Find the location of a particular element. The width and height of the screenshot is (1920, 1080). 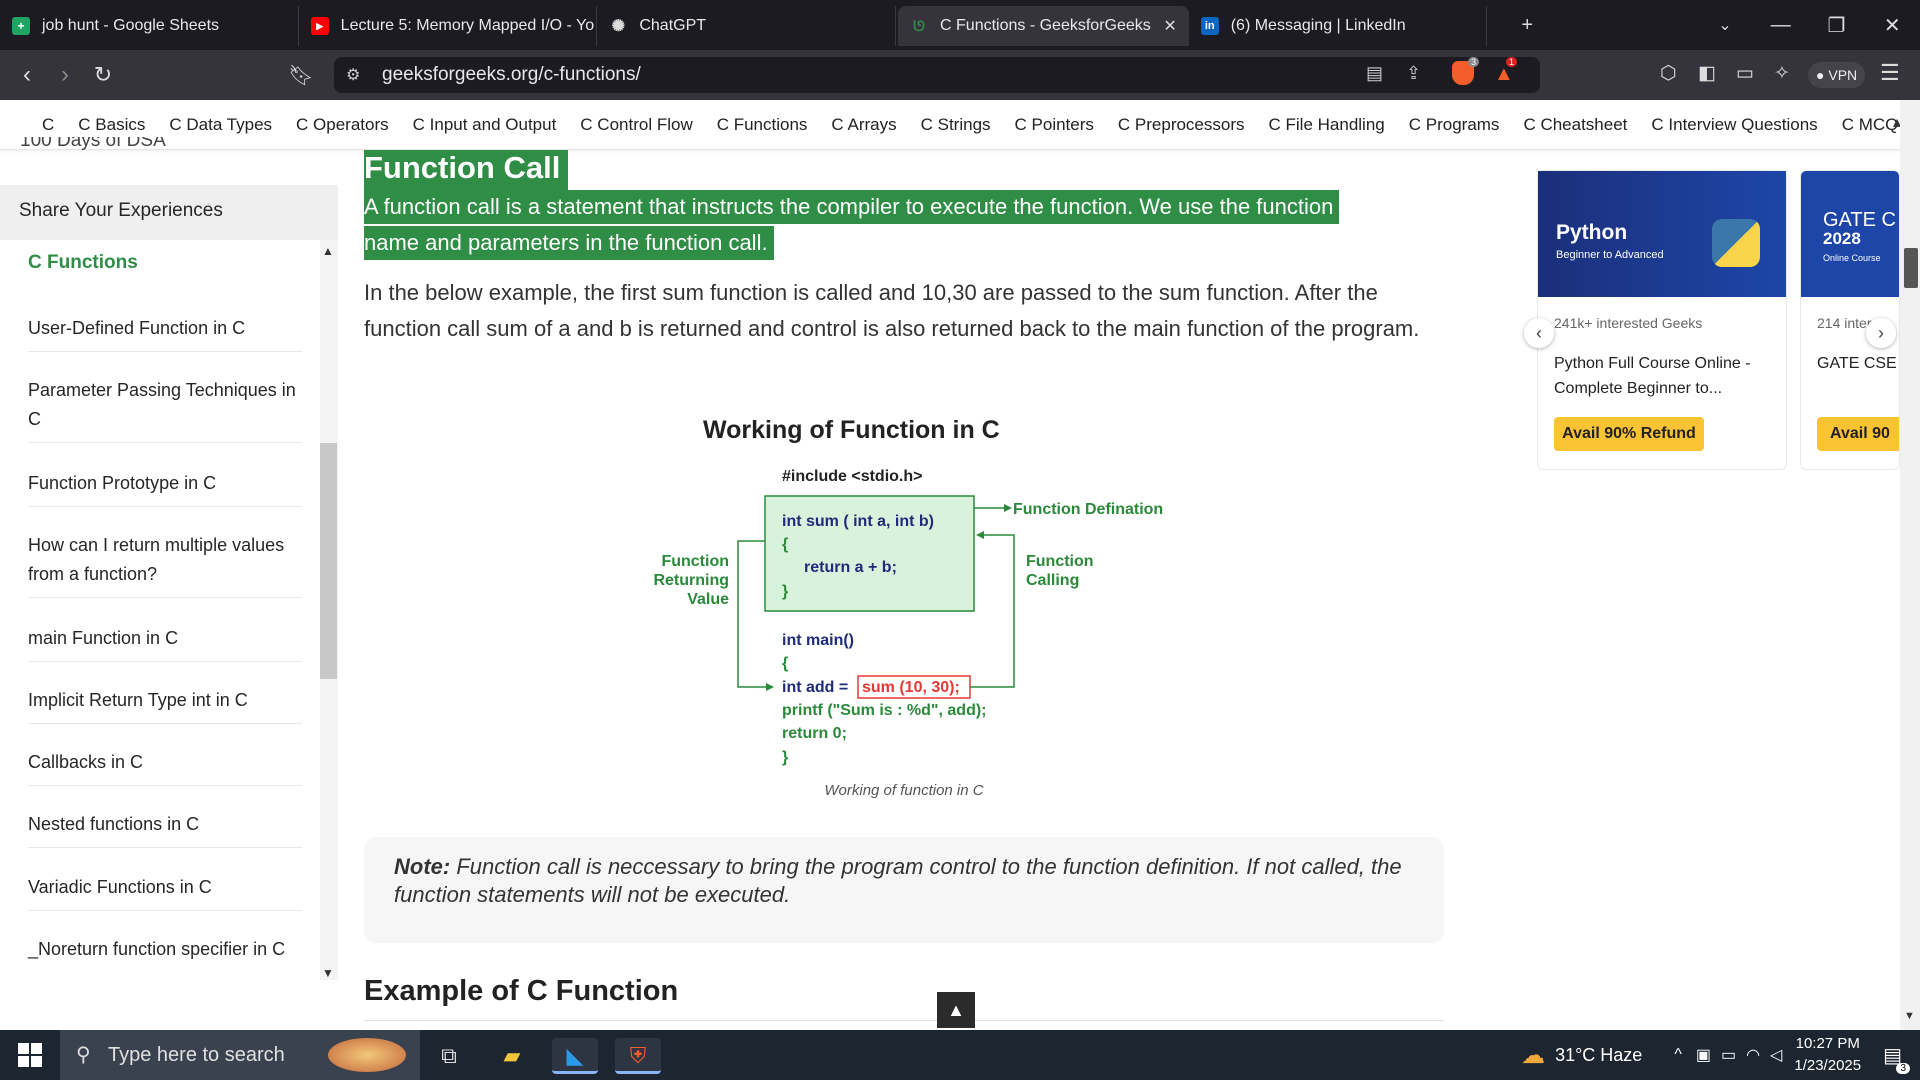

windows-start-icon is located at coordinates (30, 1055).